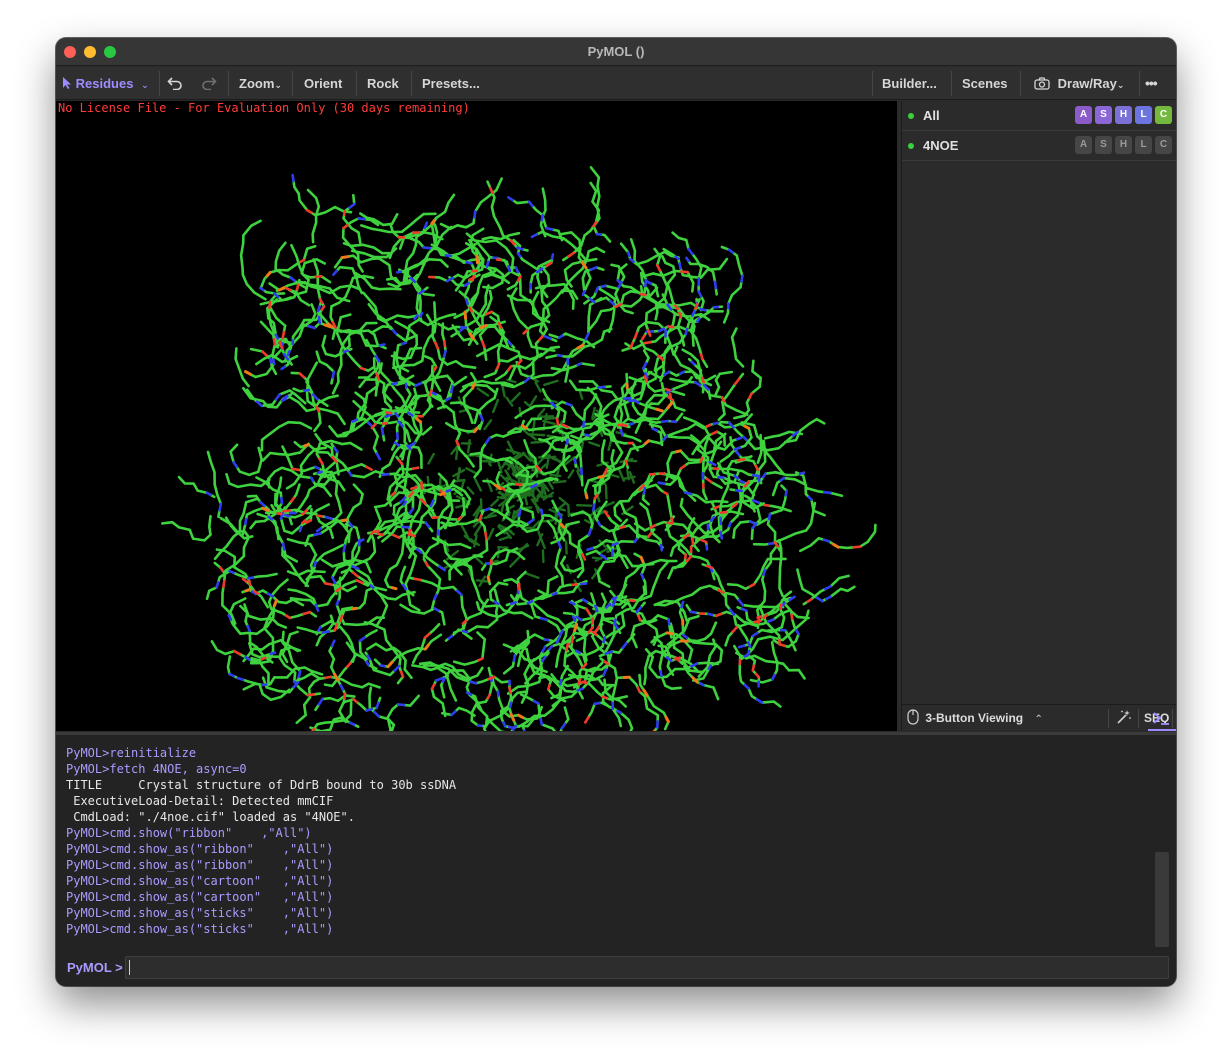 The width and height of the screenshot is (1232, 1061). What do you see at coordinates (131, 753) in the screenshot?
I see `console-command-line: PyMOL>reinitialize` at bounding box center [131, 753].